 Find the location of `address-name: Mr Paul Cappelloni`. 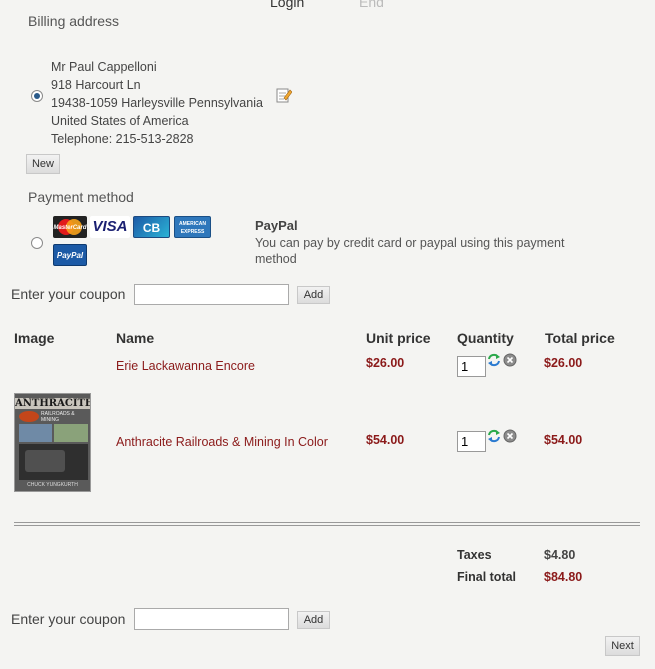

address-name: Mr Paul Cappelloni is located at coordinates (104, 67).